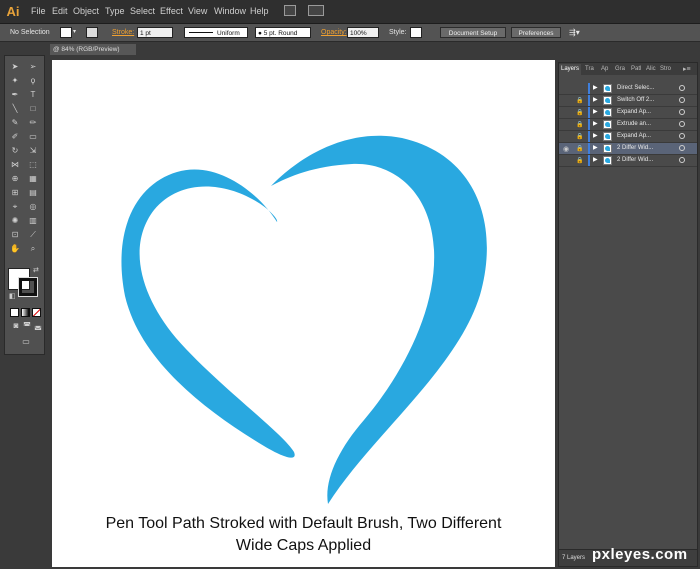 The image size is (700, 569). Describe the element at coordinates (60, 11) in the screenshot. I see `menu-edit: Edit` at that location.